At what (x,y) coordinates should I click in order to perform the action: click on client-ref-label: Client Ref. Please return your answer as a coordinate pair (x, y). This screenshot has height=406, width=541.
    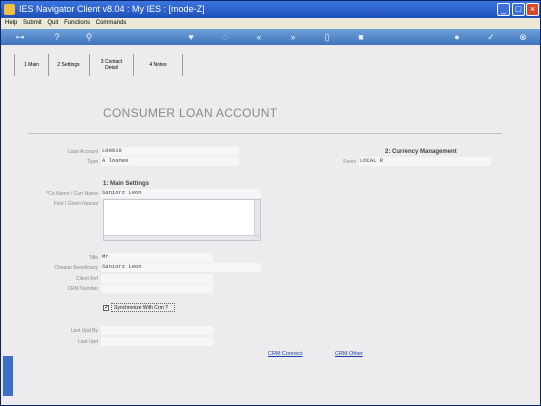
    Looking at the image, I should click on (87, 279).